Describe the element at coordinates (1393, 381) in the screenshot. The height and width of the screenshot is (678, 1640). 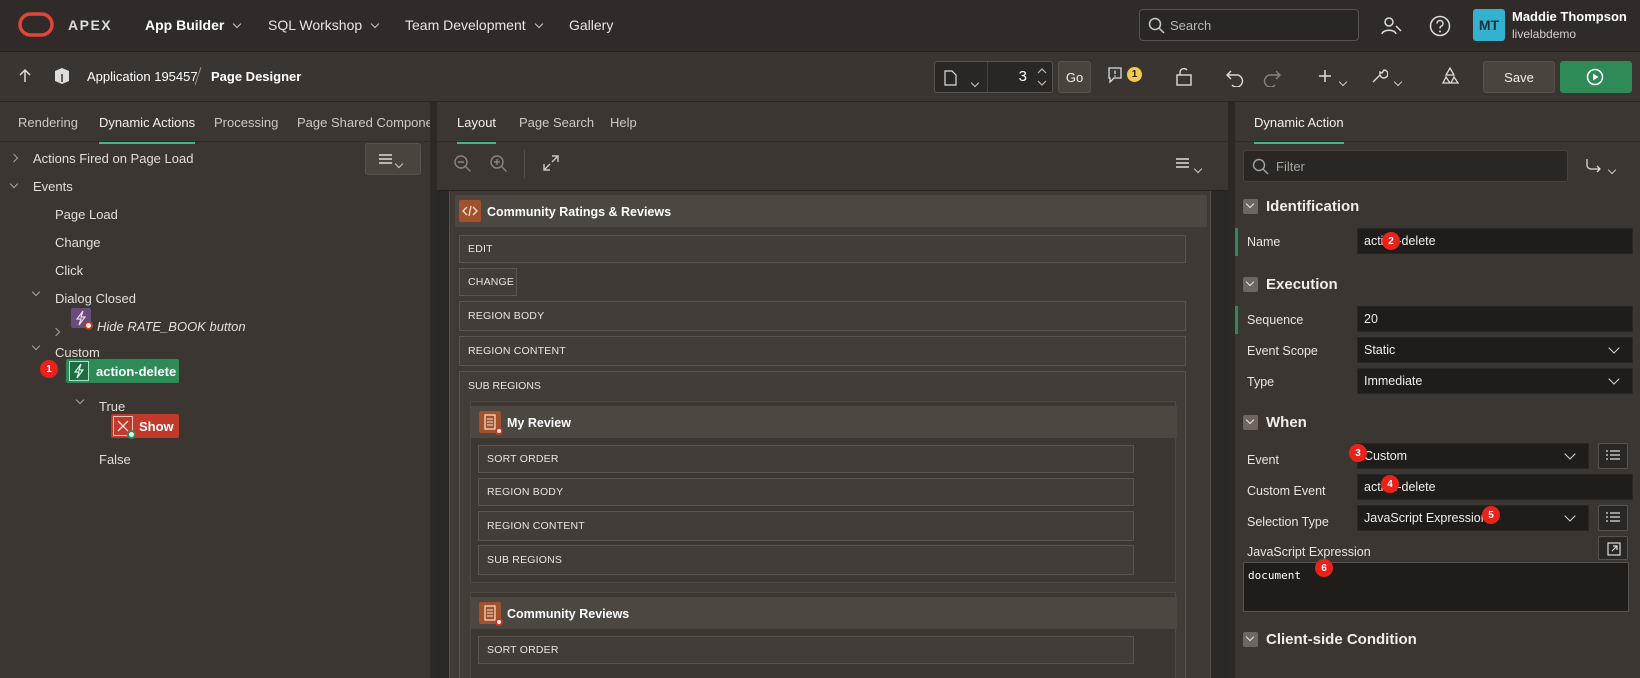
I see `select-value: Immediate` at that location.